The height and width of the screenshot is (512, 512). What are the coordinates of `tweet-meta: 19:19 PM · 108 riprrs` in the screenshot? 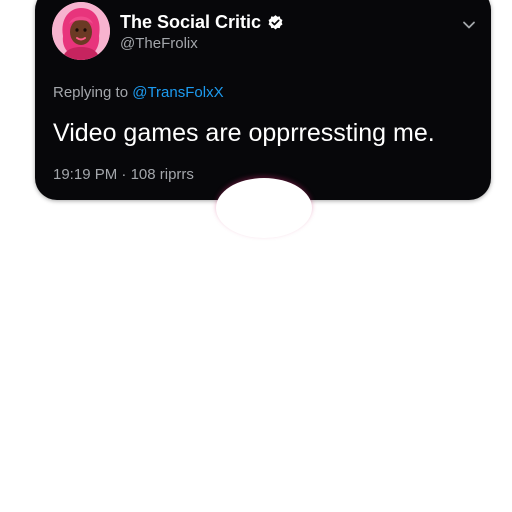 It's located at (123, 174).